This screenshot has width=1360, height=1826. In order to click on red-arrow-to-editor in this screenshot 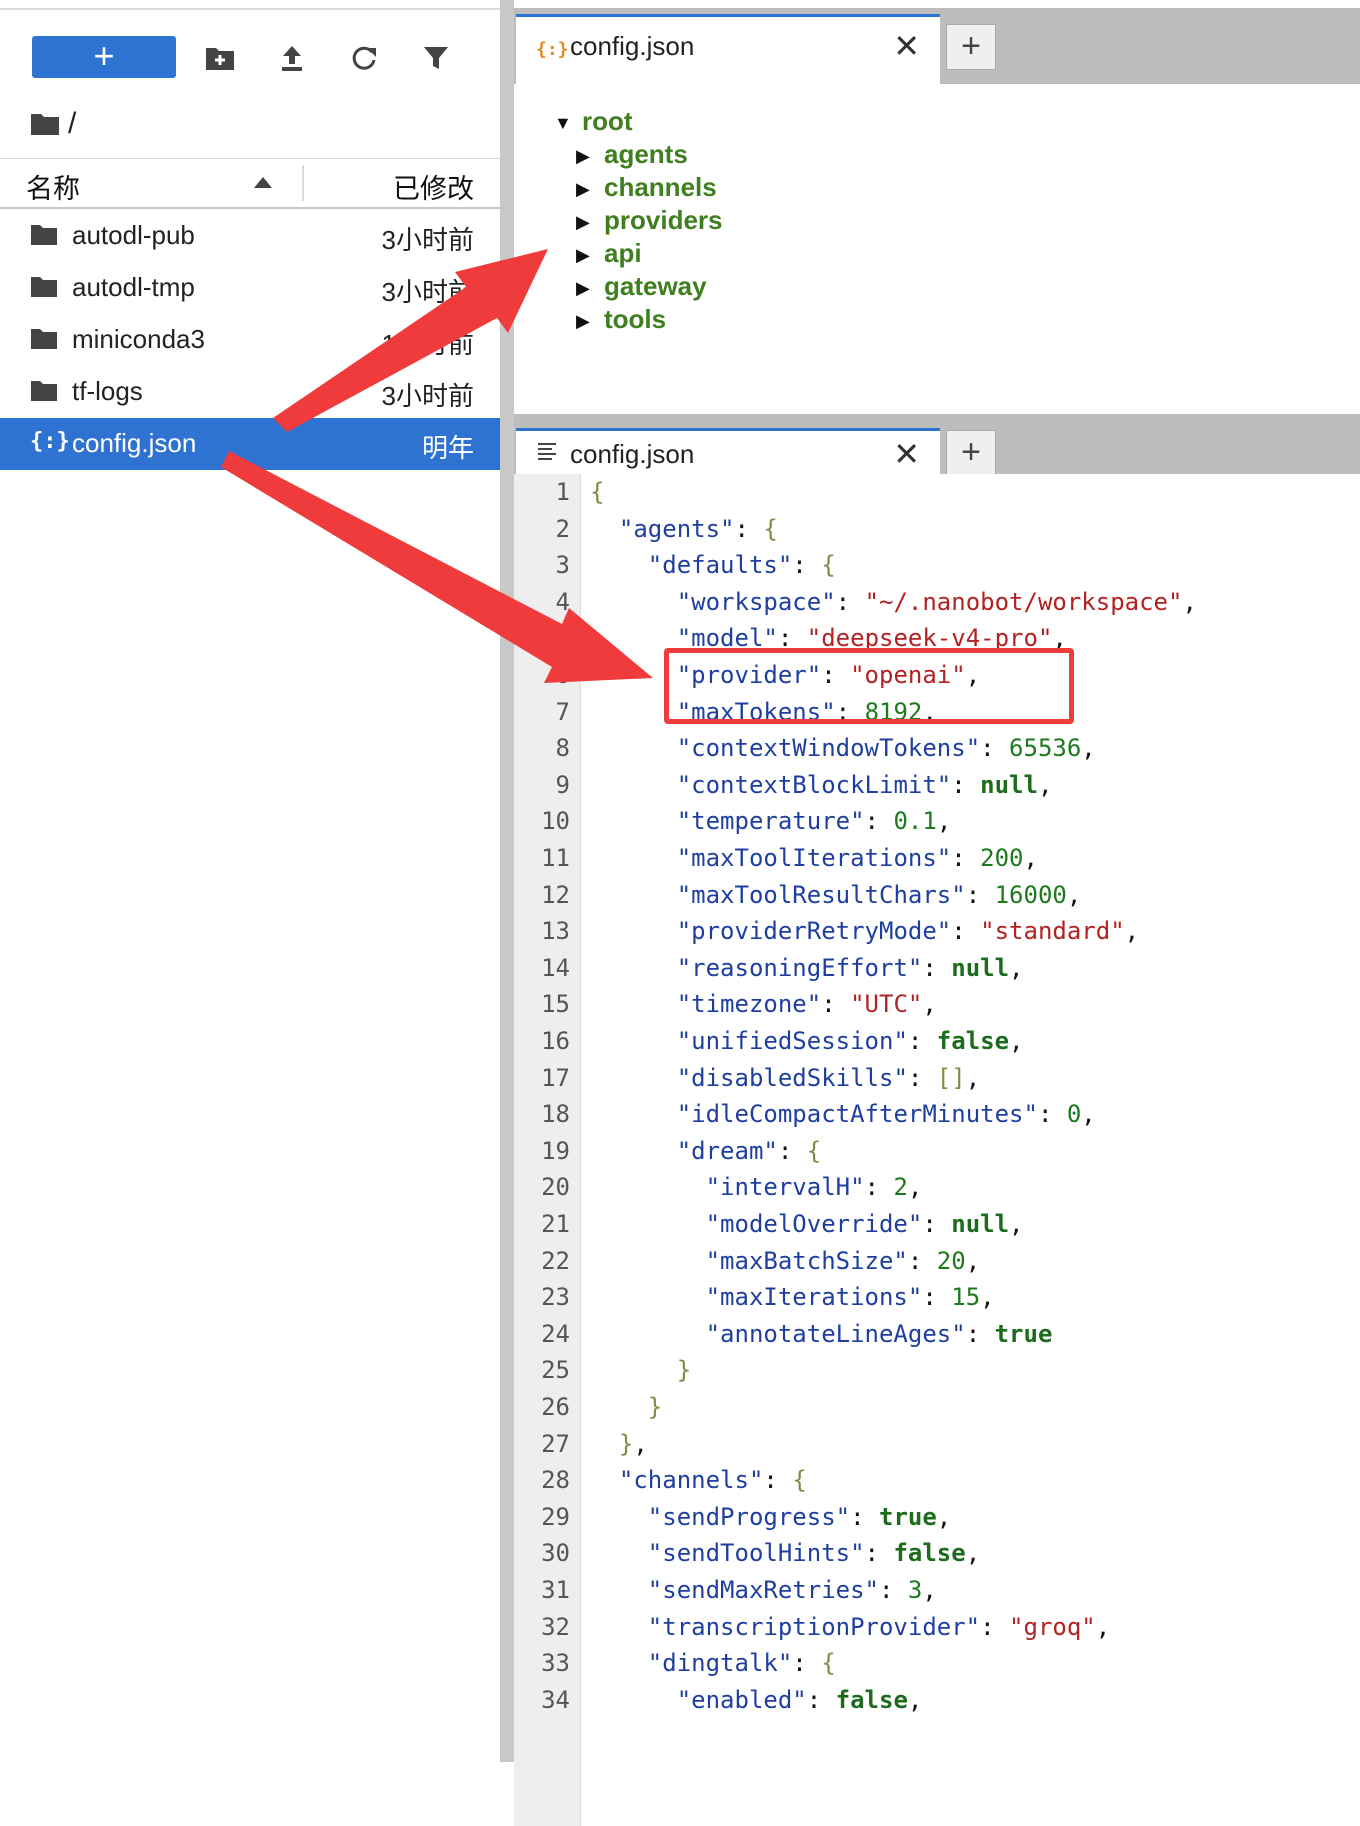, I will do `click(437, 567)`.